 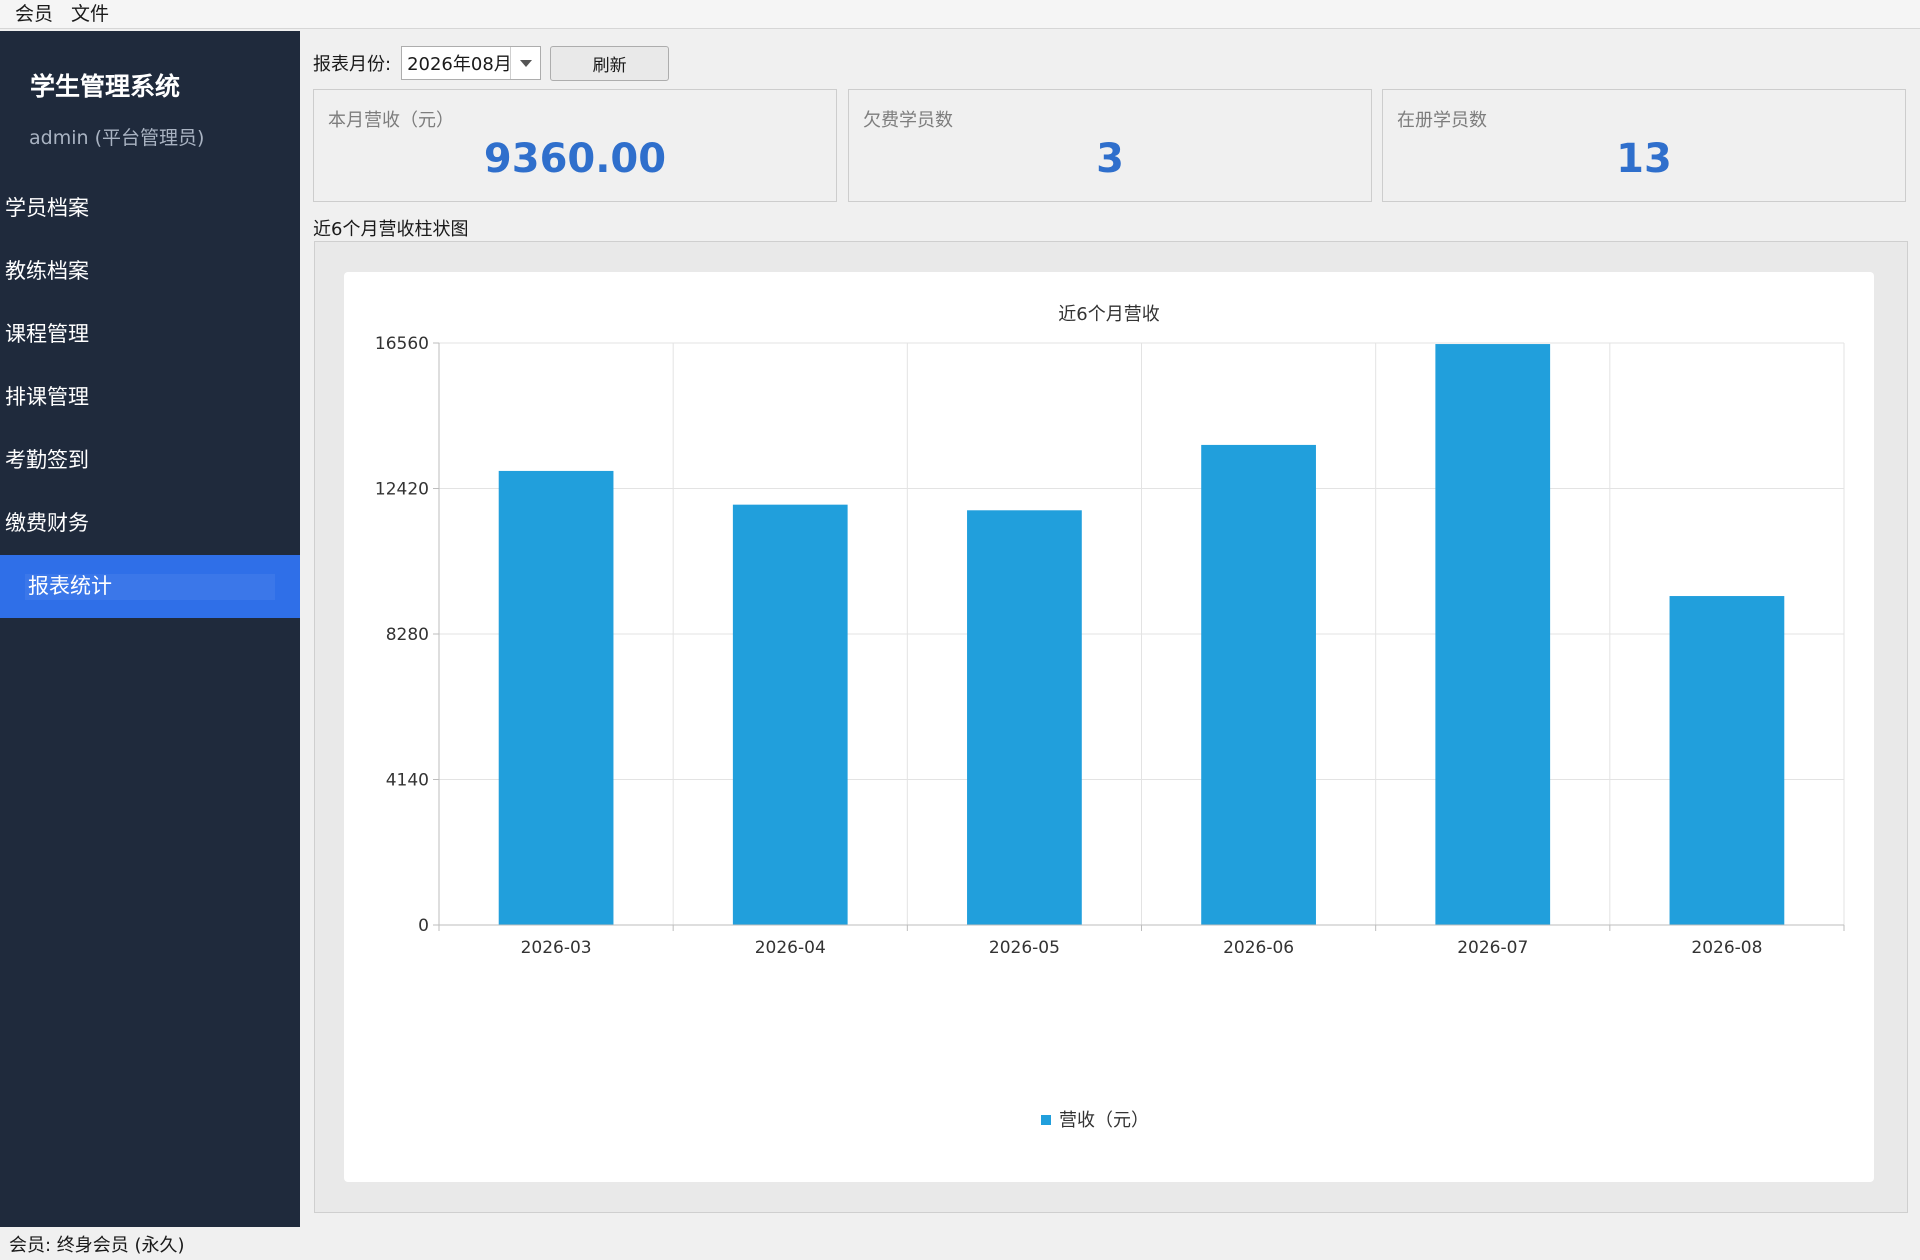 What do you see at coordinates (391, 120) in the screenshot?
I see `stat-label: 本月营收（元）` at bounding box center [391, 120].